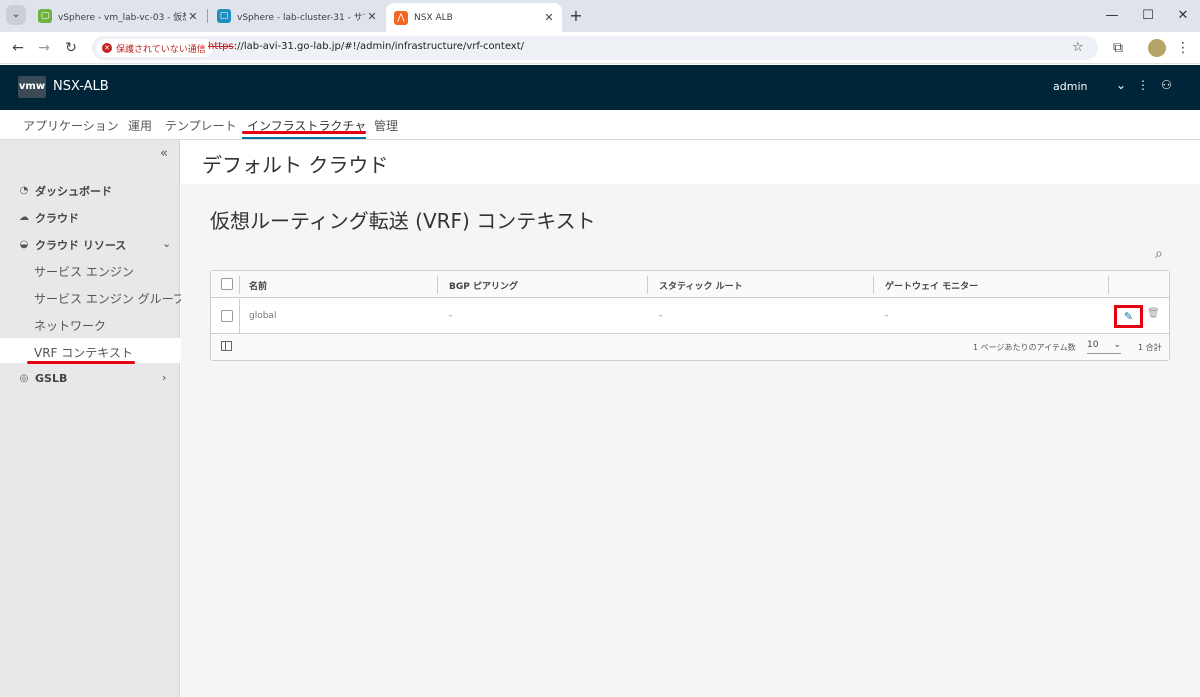  I want to click on reload-icon: ↻, so click(71, 48).